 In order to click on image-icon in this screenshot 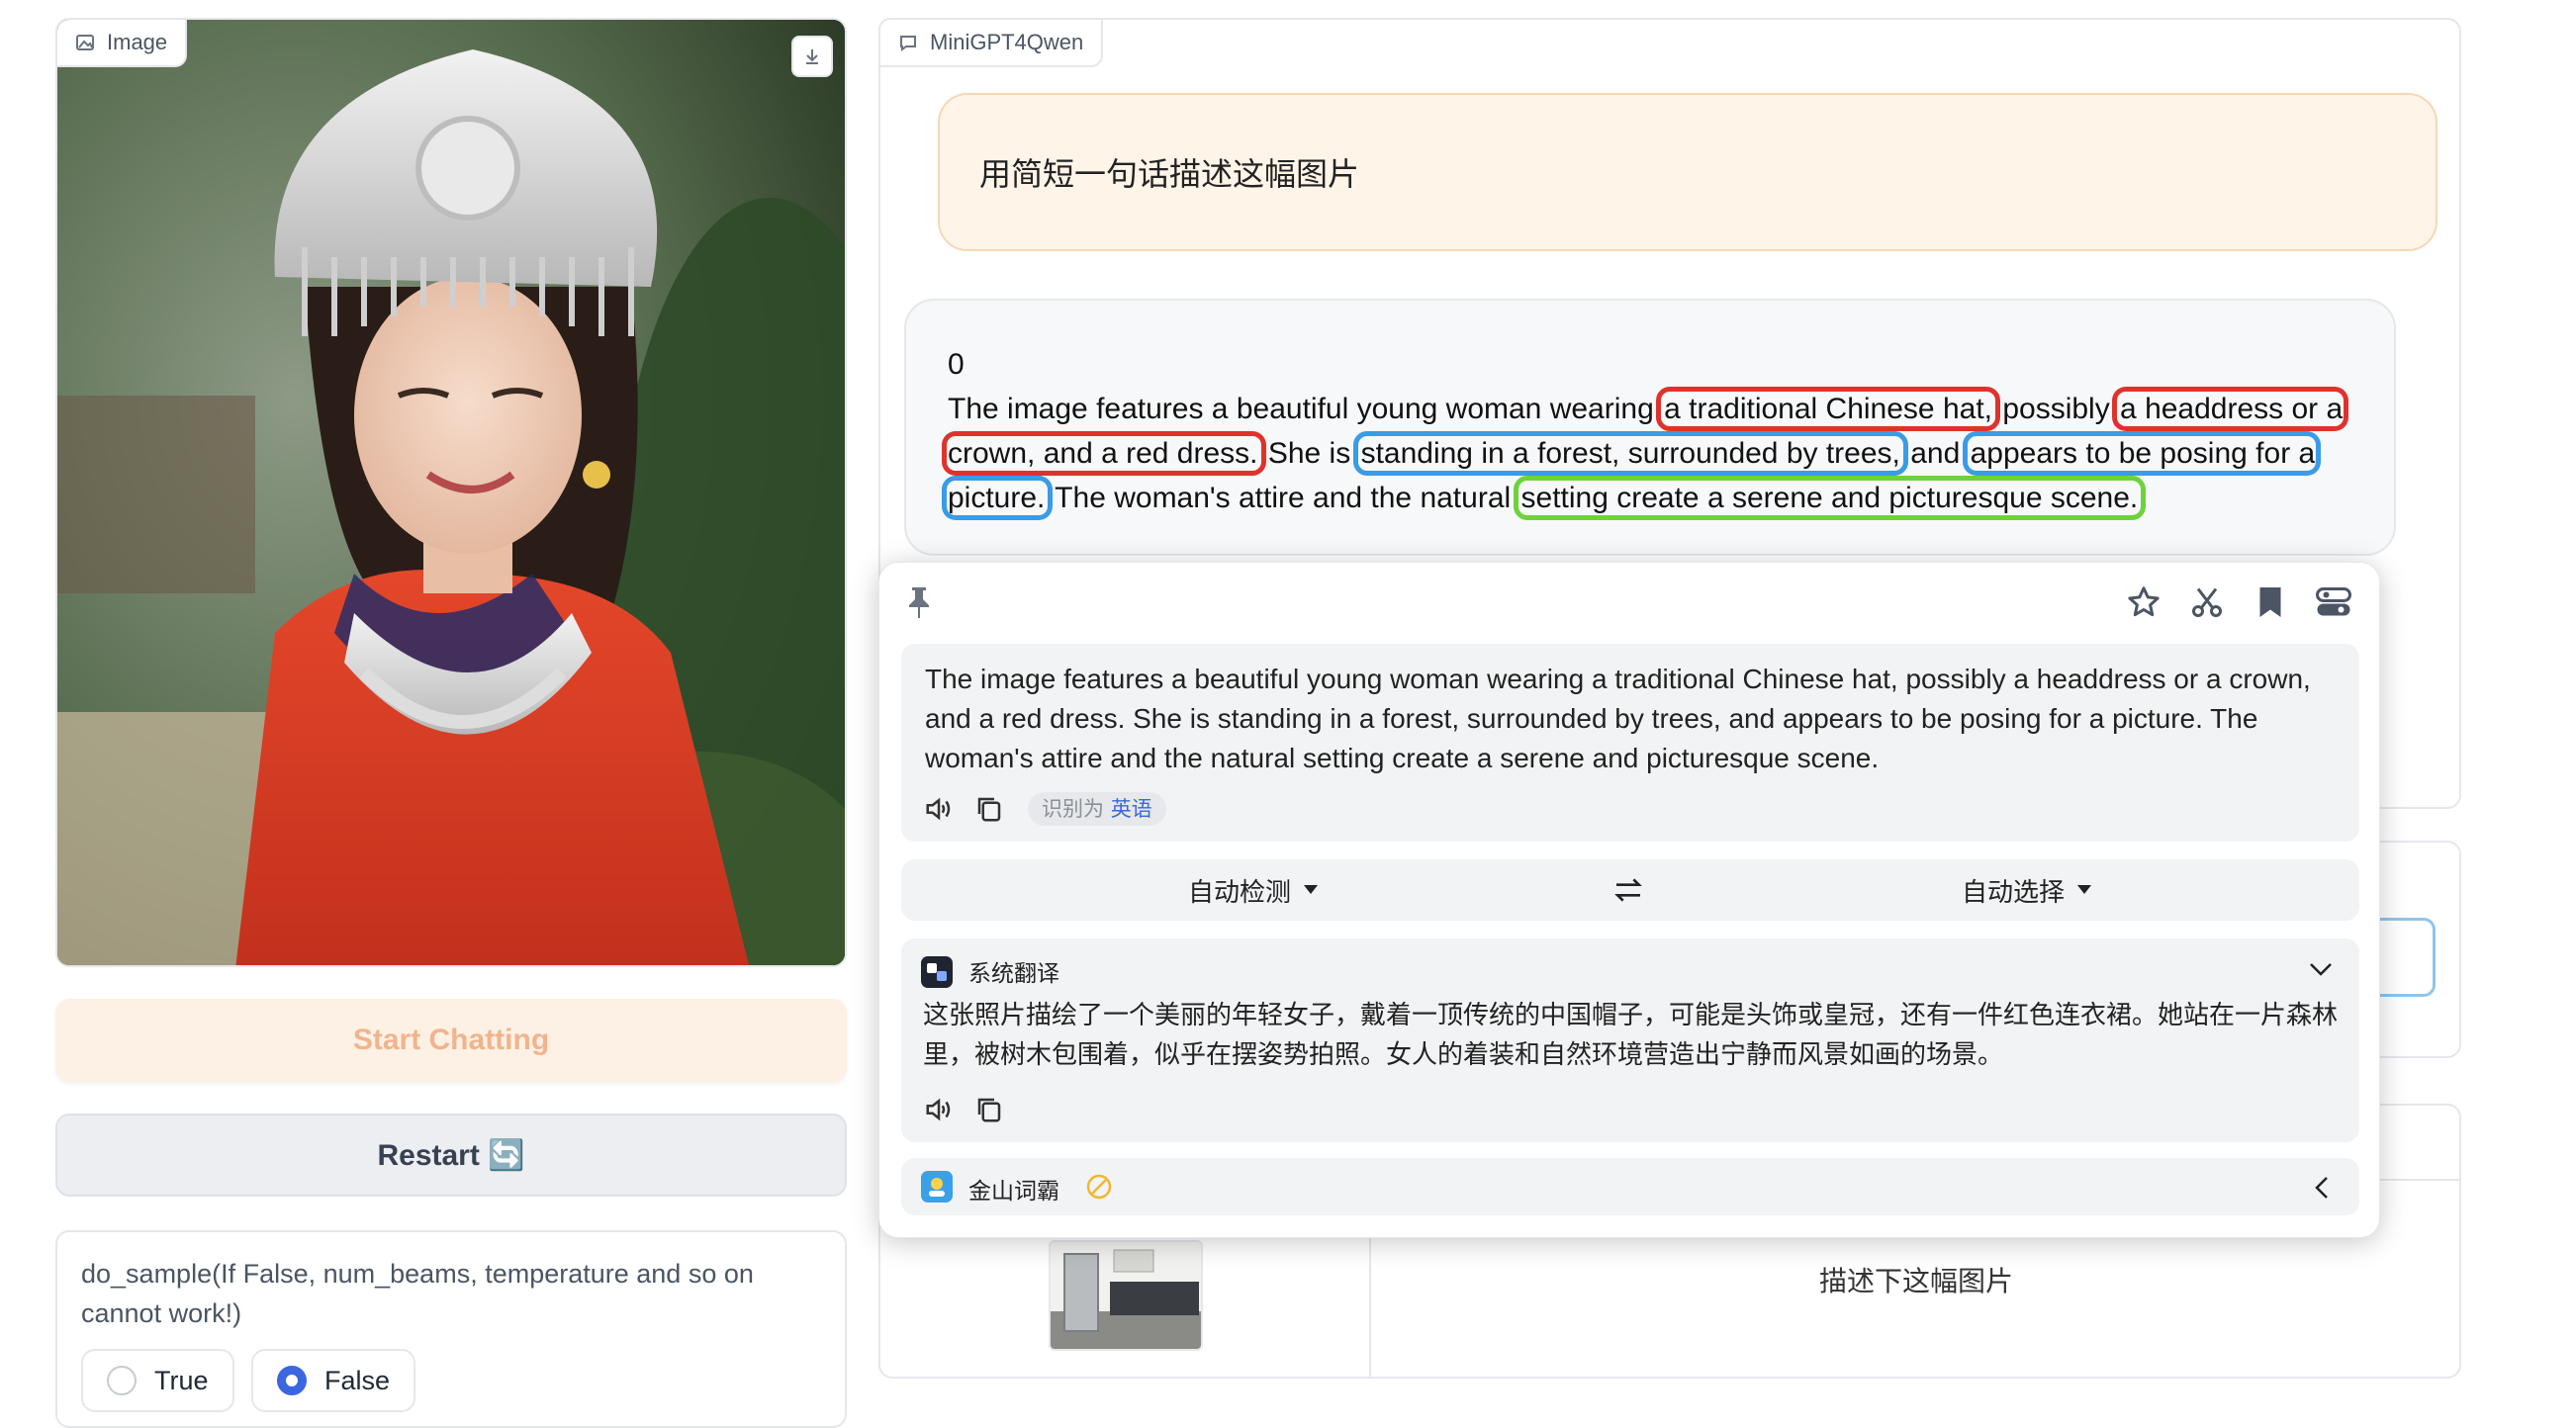, I will do `click(85, 42)`.